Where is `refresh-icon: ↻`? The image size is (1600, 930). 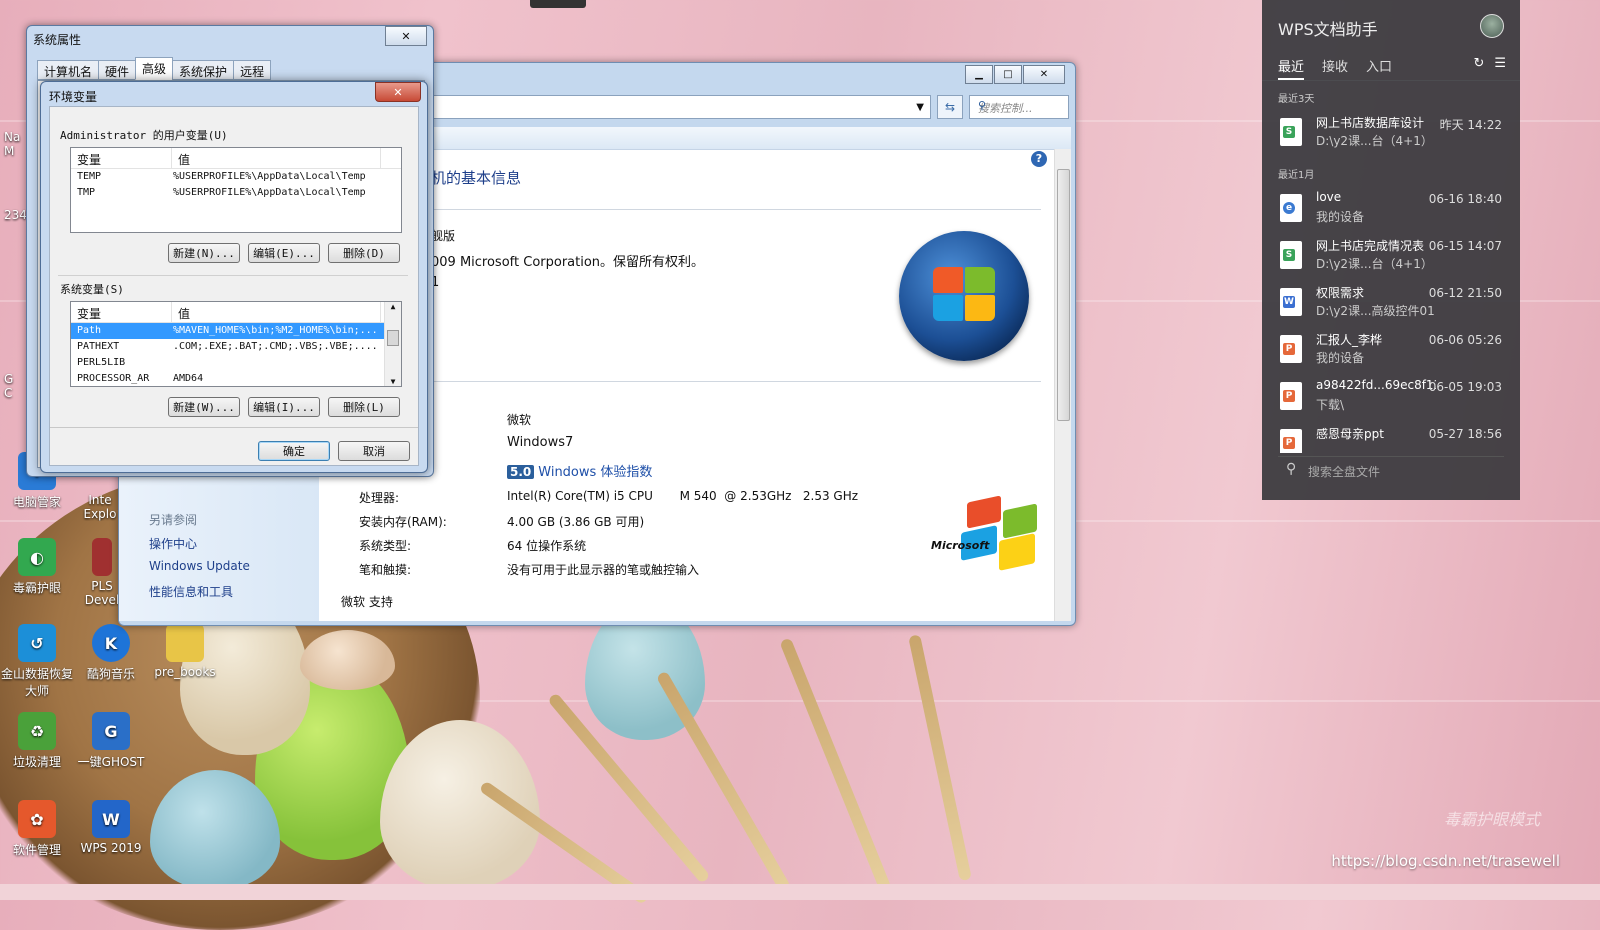 refresh-icon: ↻ is located at coordinates (1478, 63).